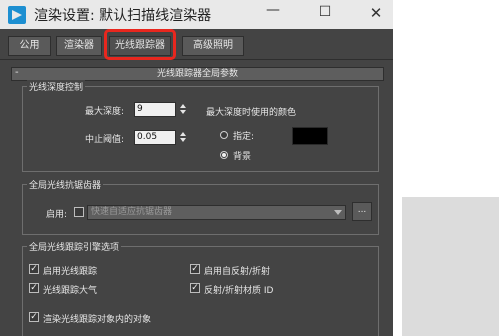 This screenshot has height=336, width=499. Describe the element at coordinates (70, 291) in the screenshot. I see `raytrace-atmospherics-label: 光线跟踪大气` at that location.